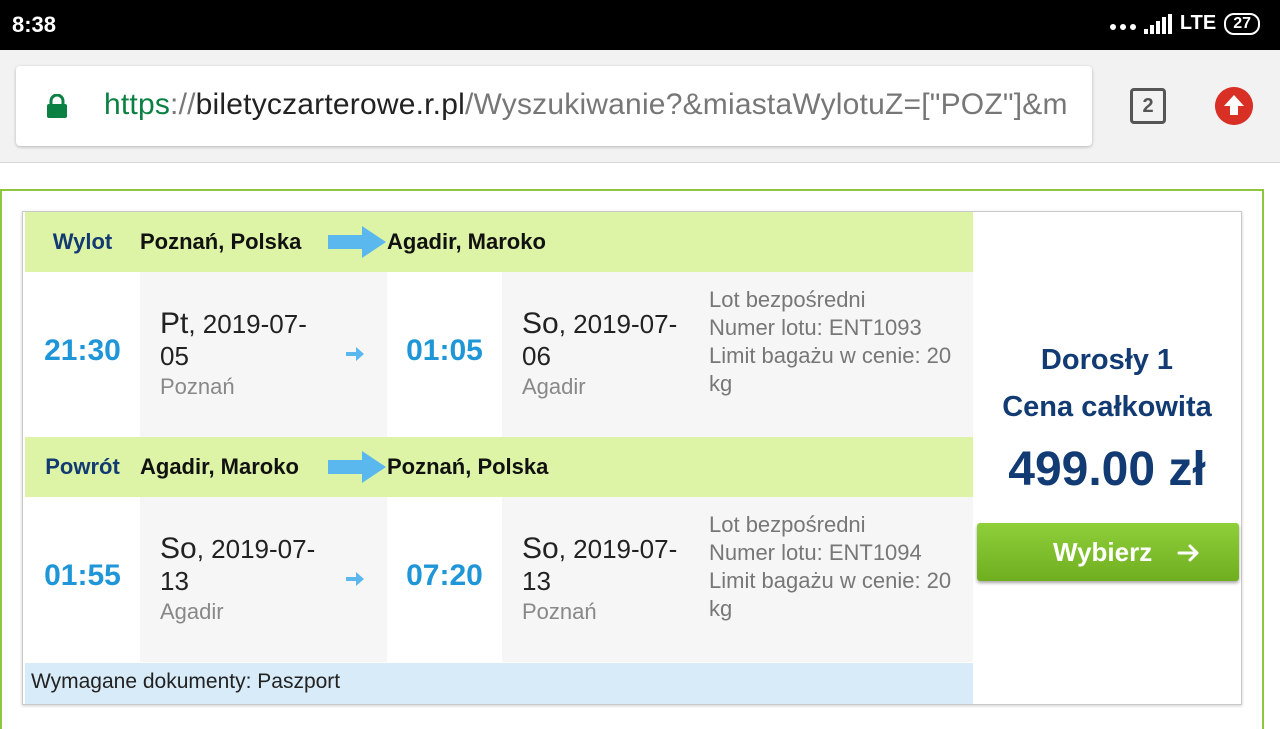  I want to click on return-arrive-city: Poznań, so click(559, 611).